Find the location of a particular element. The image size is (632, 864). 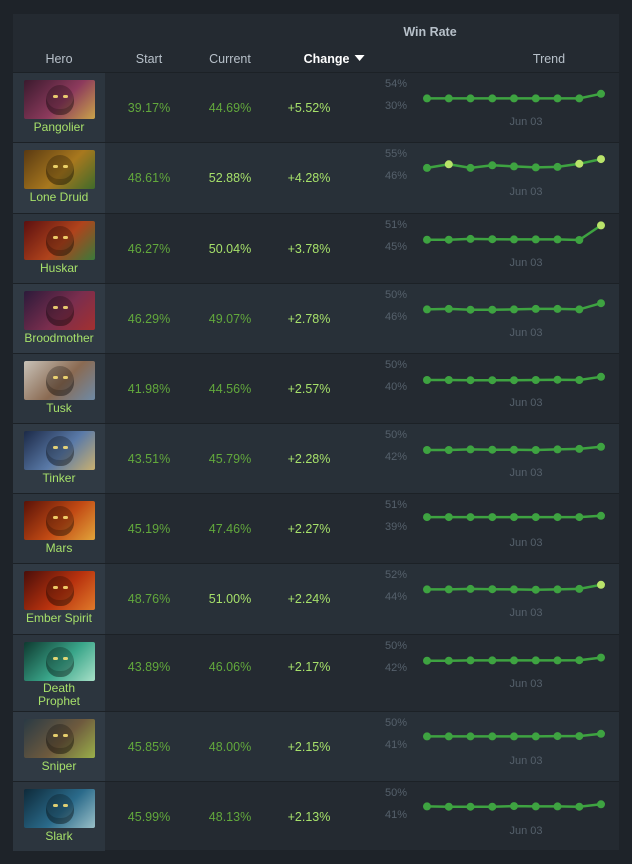

col-trend-header: Trend is located at coordinates (549, 59).